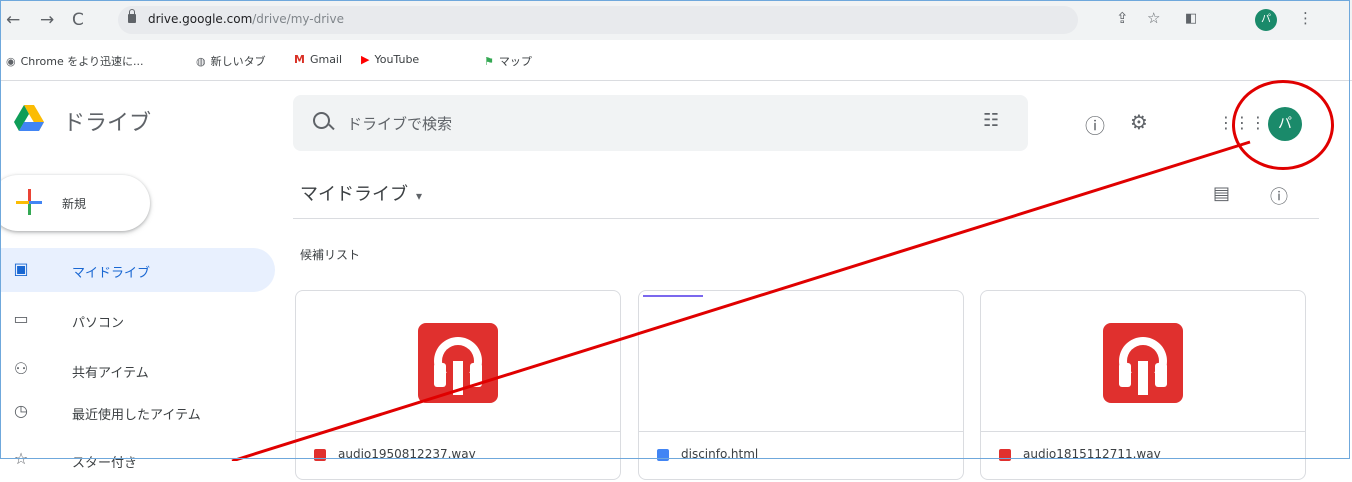 Image resolution: width=1352 pixels, height=482 pixels. Describe the element at coordinates (231, 61) in the screenshot. I see `bookmark-new-tab: ◍ 新しいタブ` at that location.